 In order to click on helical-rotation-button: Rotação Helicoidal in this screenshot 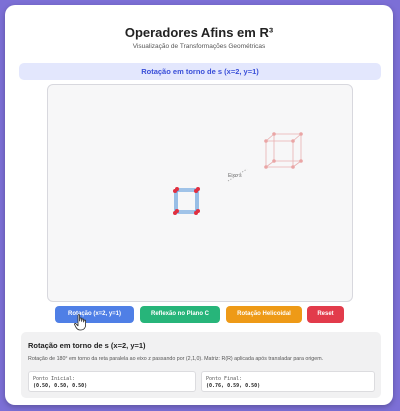, I will do `click(264, 314)`.